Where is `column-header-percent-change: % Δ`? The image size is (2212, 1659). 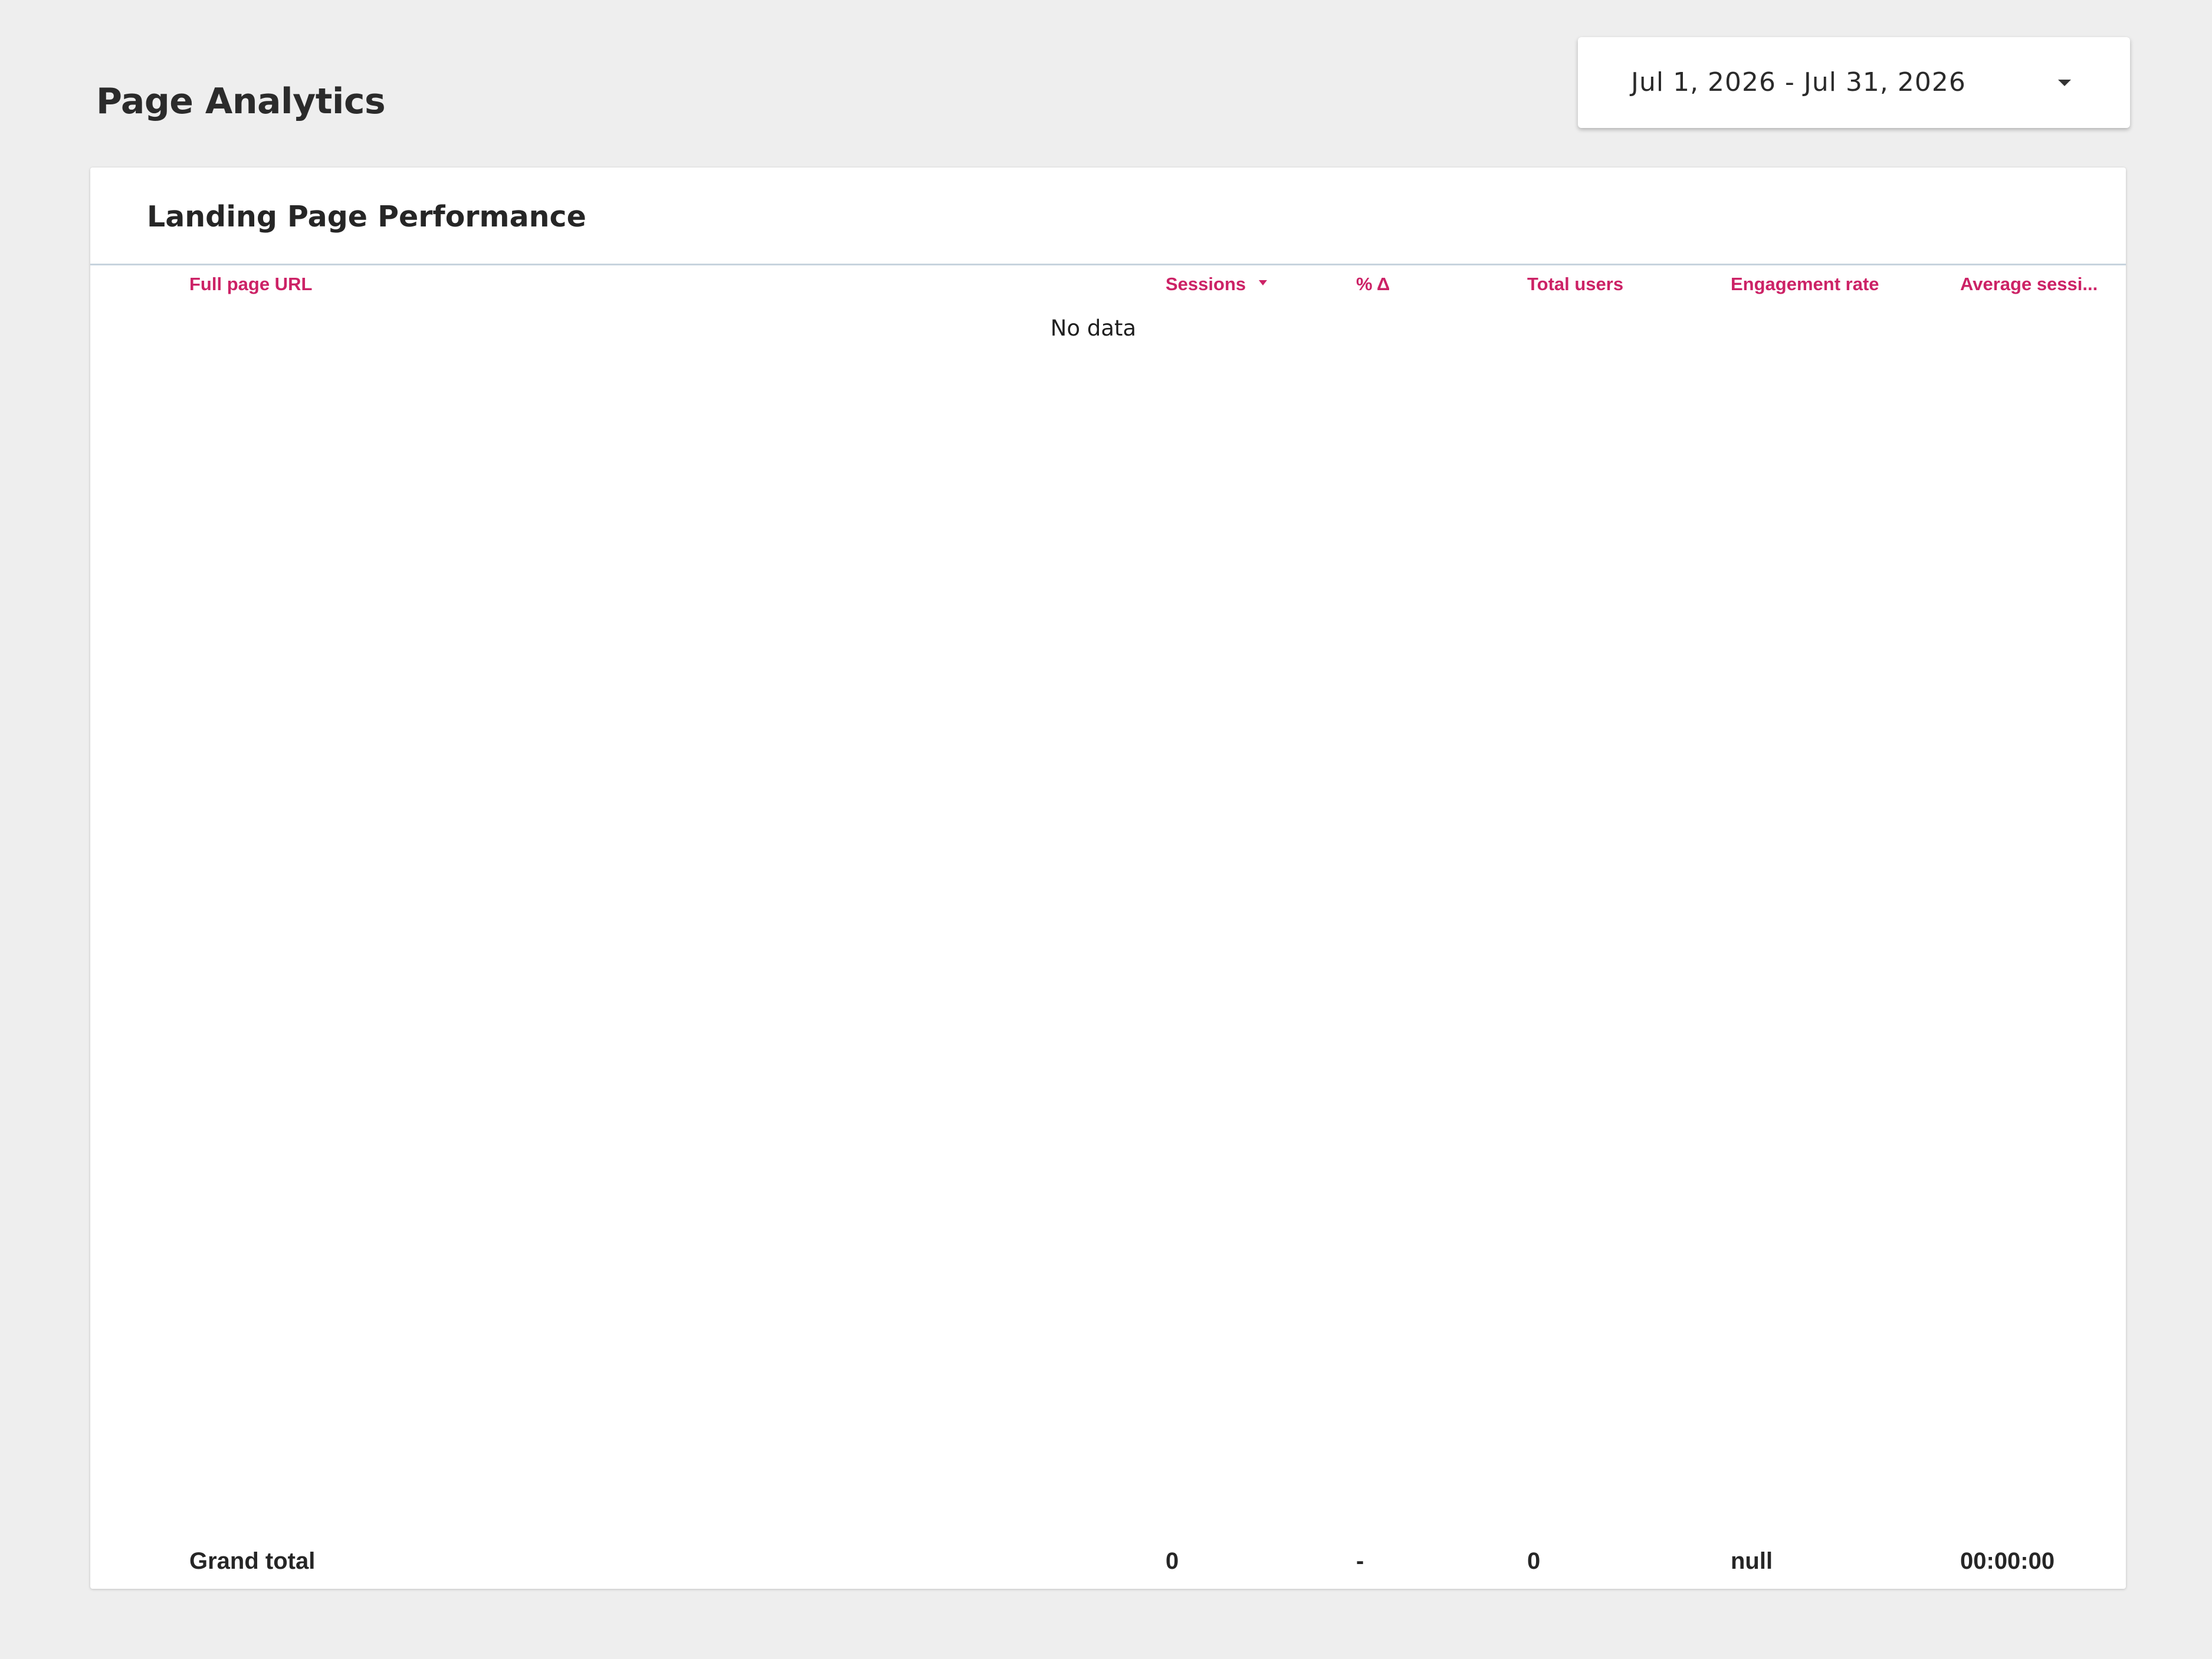 column-header-percent-change: % Δ is located at coordinates (1373, 284).